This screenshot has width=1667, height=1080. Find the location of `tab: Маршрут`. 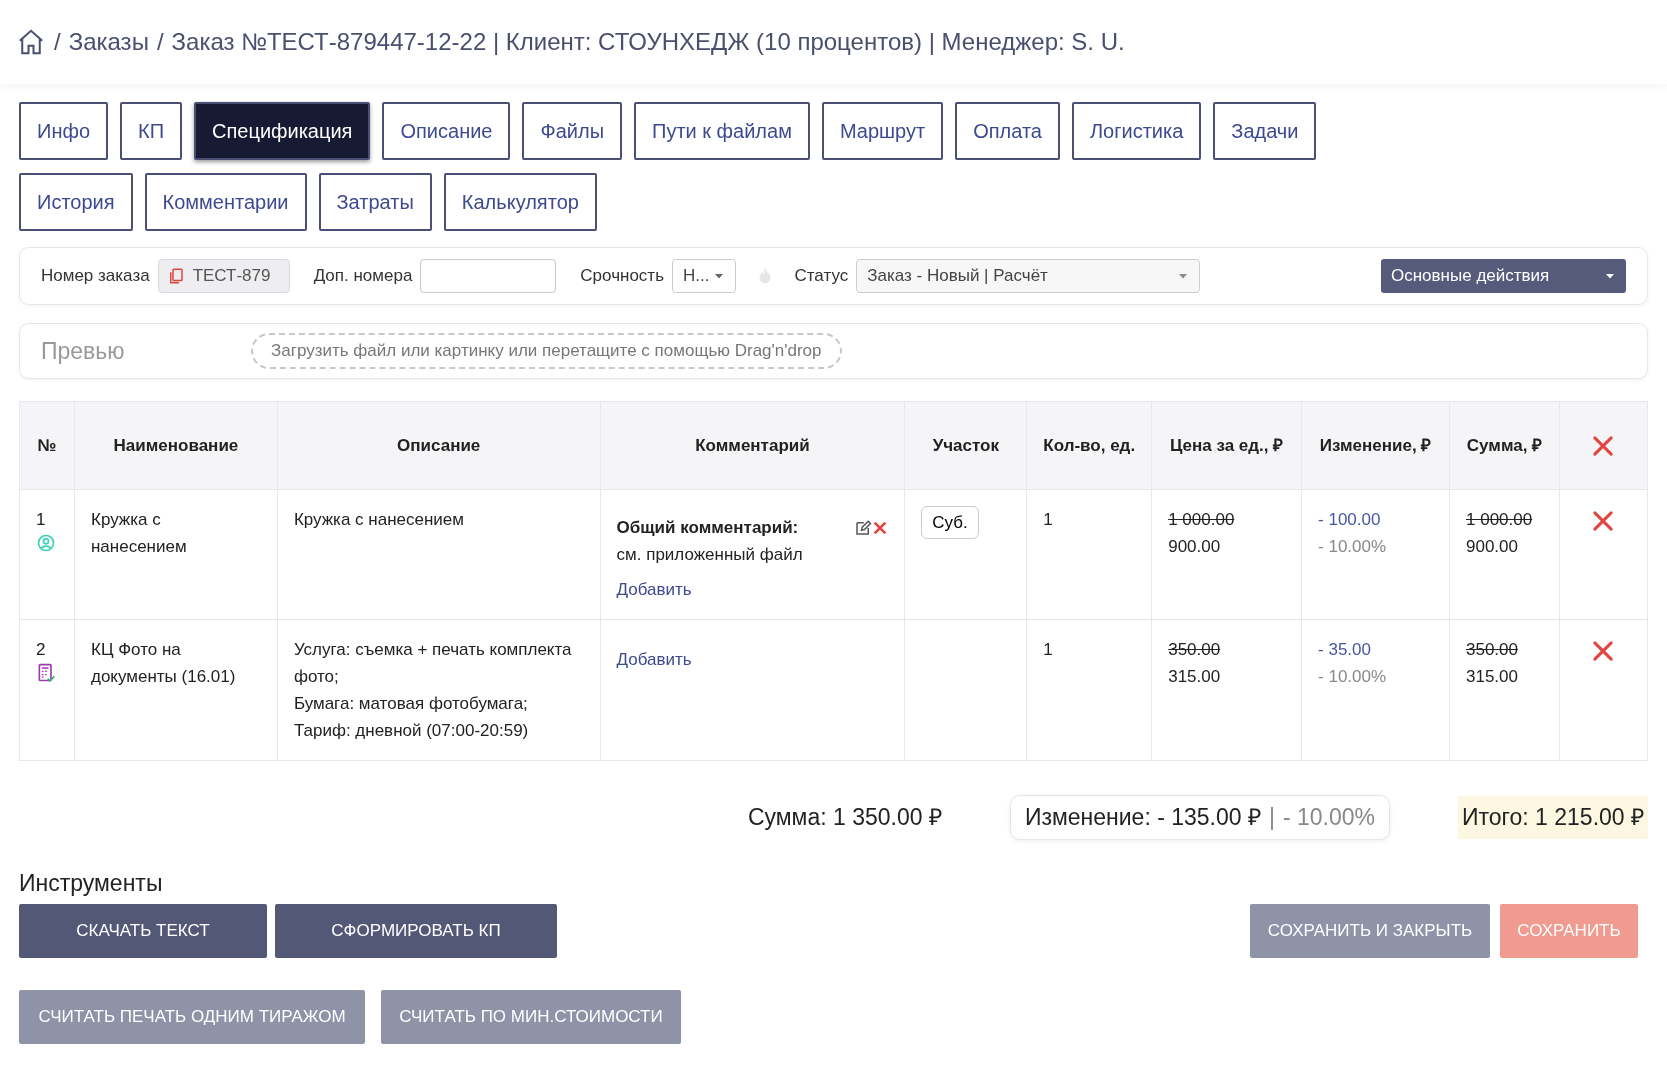

tab: Маршрут is located at coordinates (882, 131).